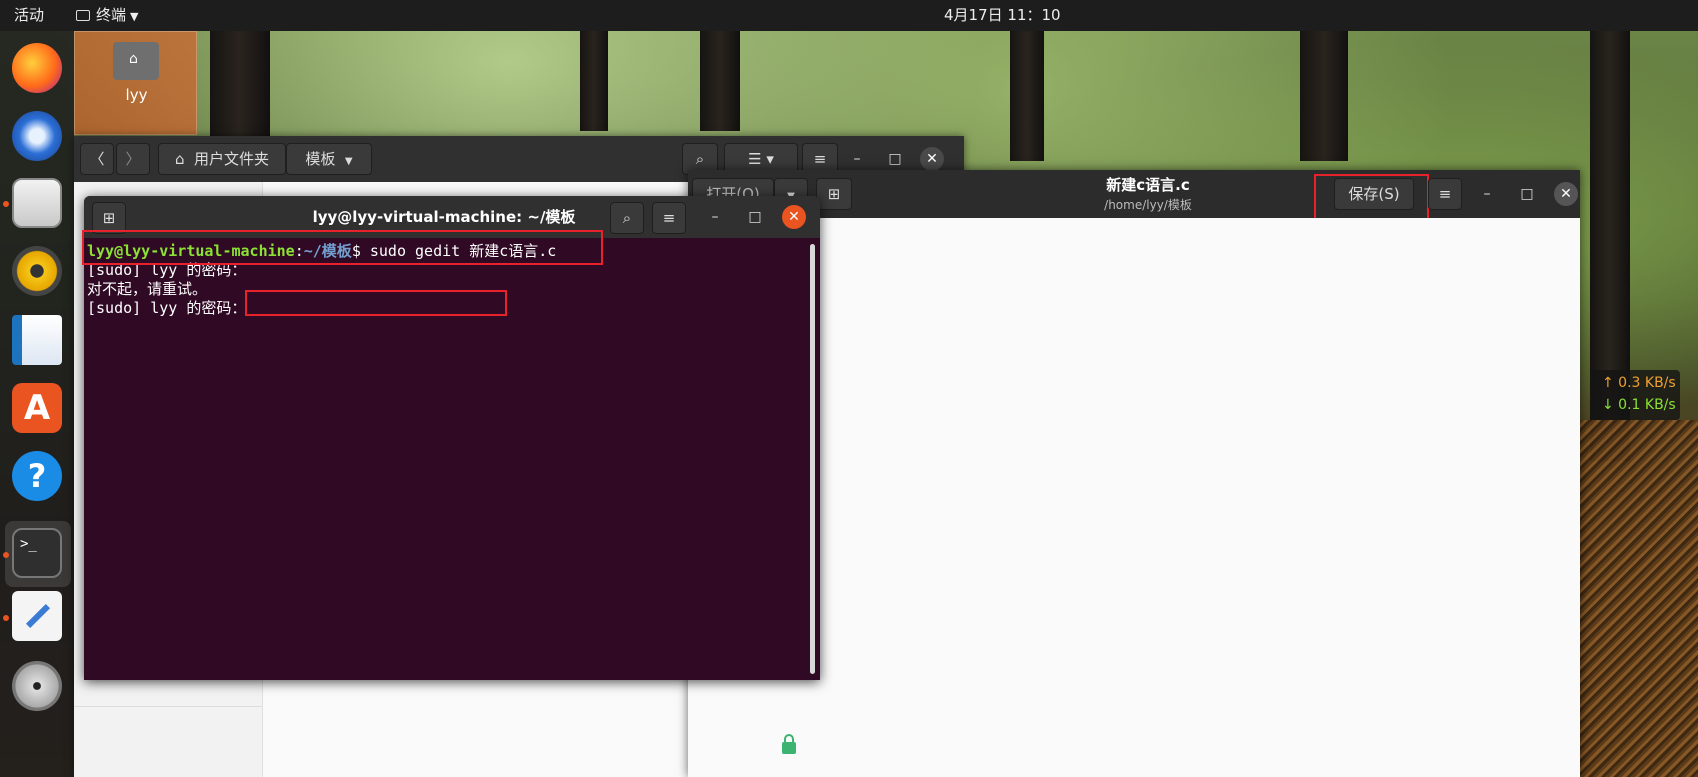 The height and width of the screenshot is (777, 1698). I want to click on divider, so click(168, 706).